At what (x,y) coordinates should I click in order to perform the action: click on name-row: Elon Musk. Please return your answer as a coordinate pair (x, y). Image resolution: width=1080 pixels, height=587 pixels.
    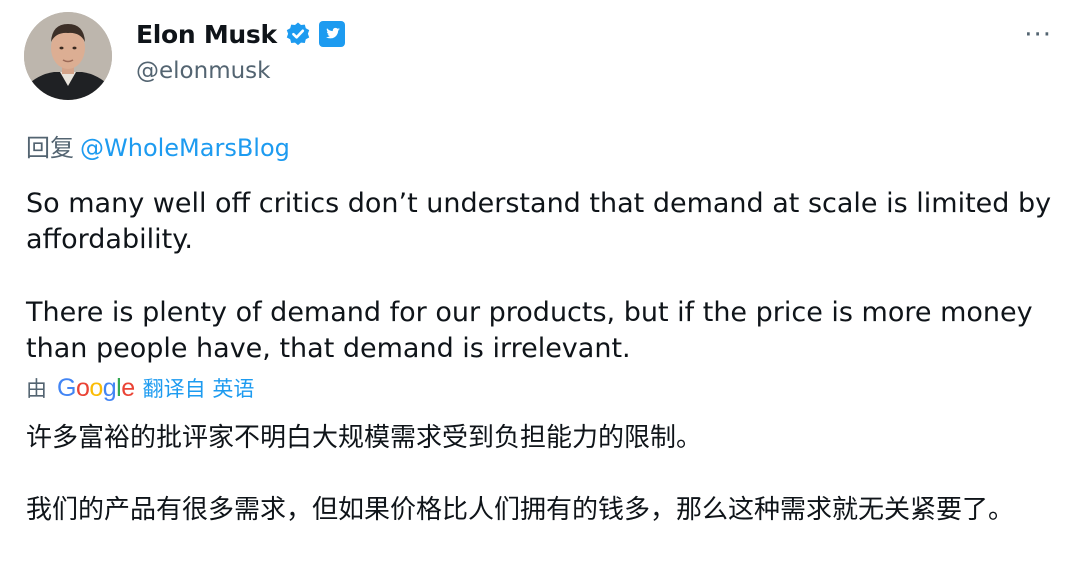
    Looking at the image, I should click on (240, 34).